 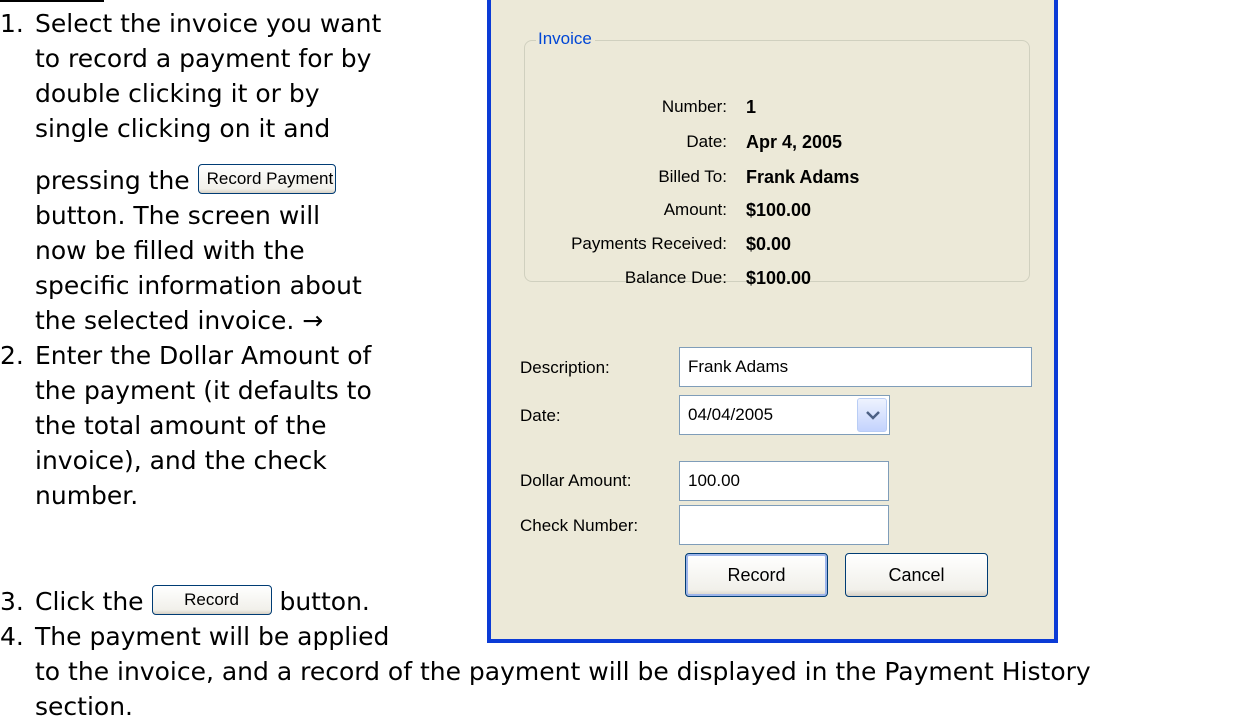 I want to click on check-number-label: Check Number:, so click(x=579, y=525).